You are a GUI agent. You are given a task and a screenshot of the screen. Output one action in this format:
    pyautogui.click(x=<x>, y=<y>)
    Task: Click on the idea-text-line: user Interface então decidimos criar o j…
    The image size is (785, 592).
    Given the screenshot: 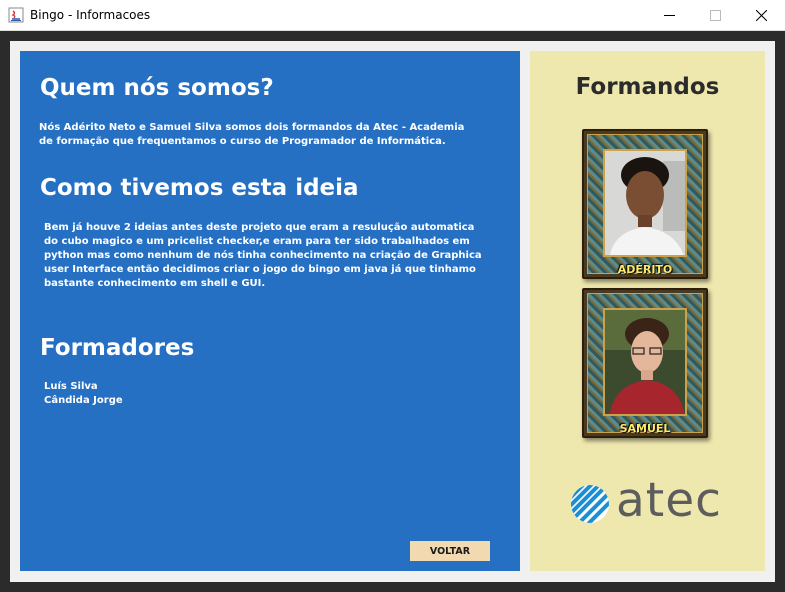 What is the action you would take?
    pyautogui.click(x=260, y=269)
    